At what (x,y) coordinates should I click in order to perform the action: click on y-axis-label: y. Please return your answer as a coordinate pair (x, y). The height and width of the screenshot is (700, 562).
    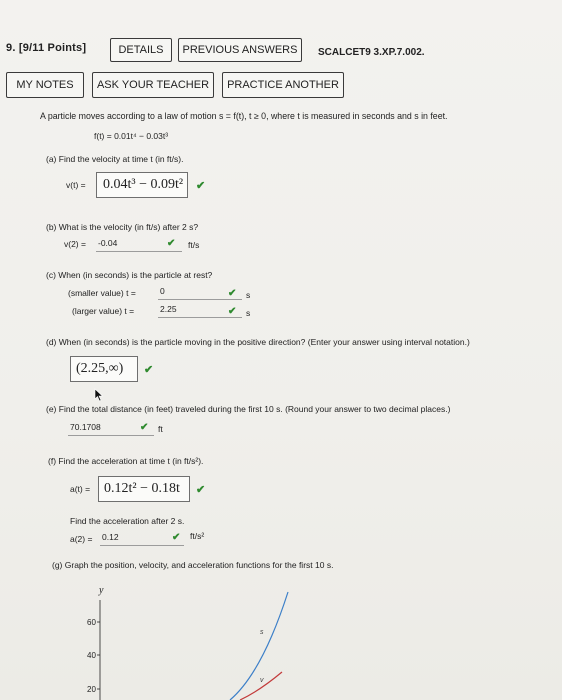
    Looking at the image, I should click on (101, 590).